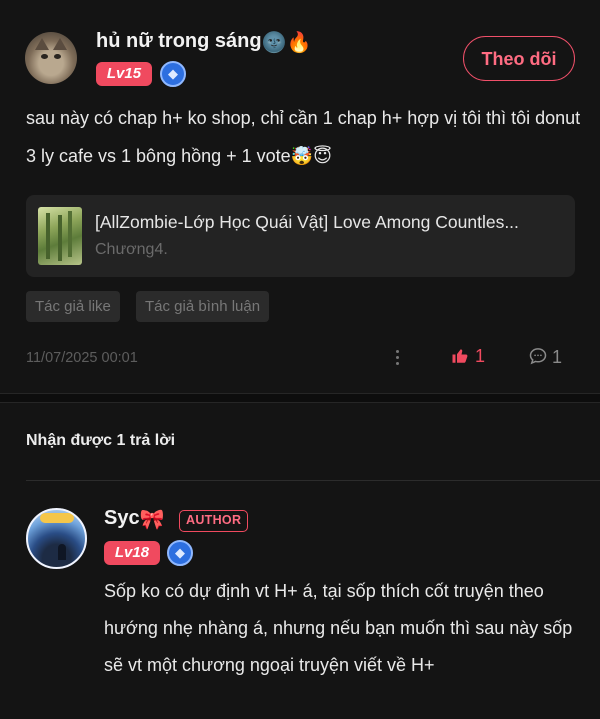 The width and height of the screenshot is (600, 719). What do you see at coordinates (300, 236) in the screenshot?
I see `book-card` at bounding box center [300, 236].